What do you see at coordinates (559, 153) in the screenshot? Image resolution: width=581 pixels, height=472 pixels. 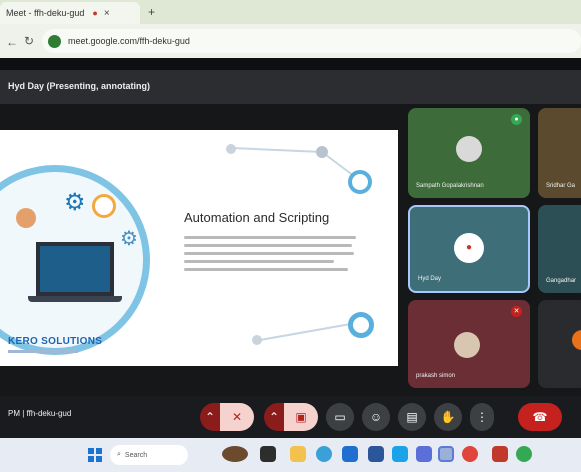 I see `participant-tile: Sridhar Ga` at bounding box center [559, 153].